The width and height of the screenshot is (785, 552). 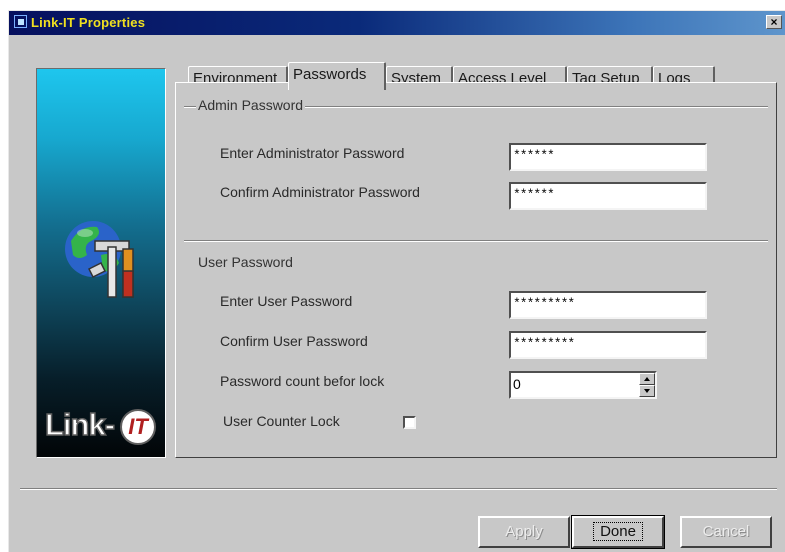 What do you see at coordinates (608, 305) in the screenshot?
I see `user-password-input: *********` at bounding box center [608, 305].